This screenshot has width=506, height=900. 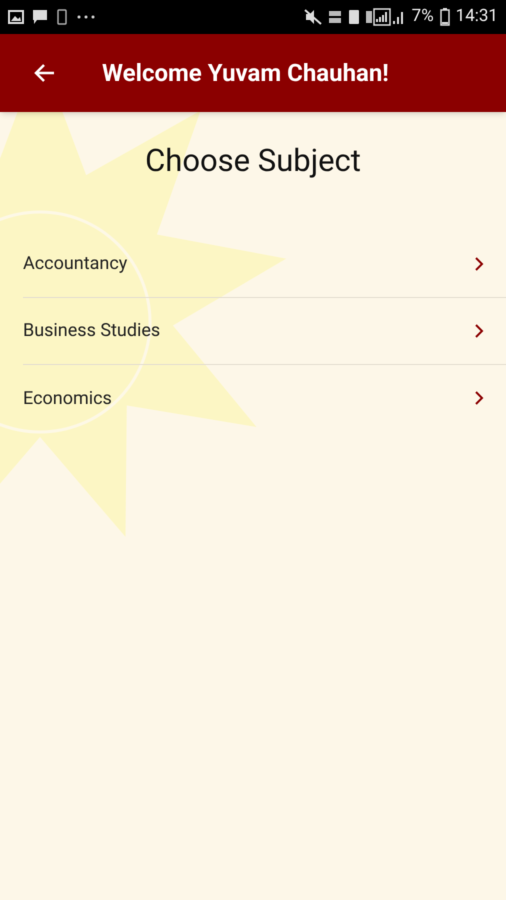 I want to click on app-bar-title: Welcome Yuvam Chauhan!, so click(x=245, y=73).